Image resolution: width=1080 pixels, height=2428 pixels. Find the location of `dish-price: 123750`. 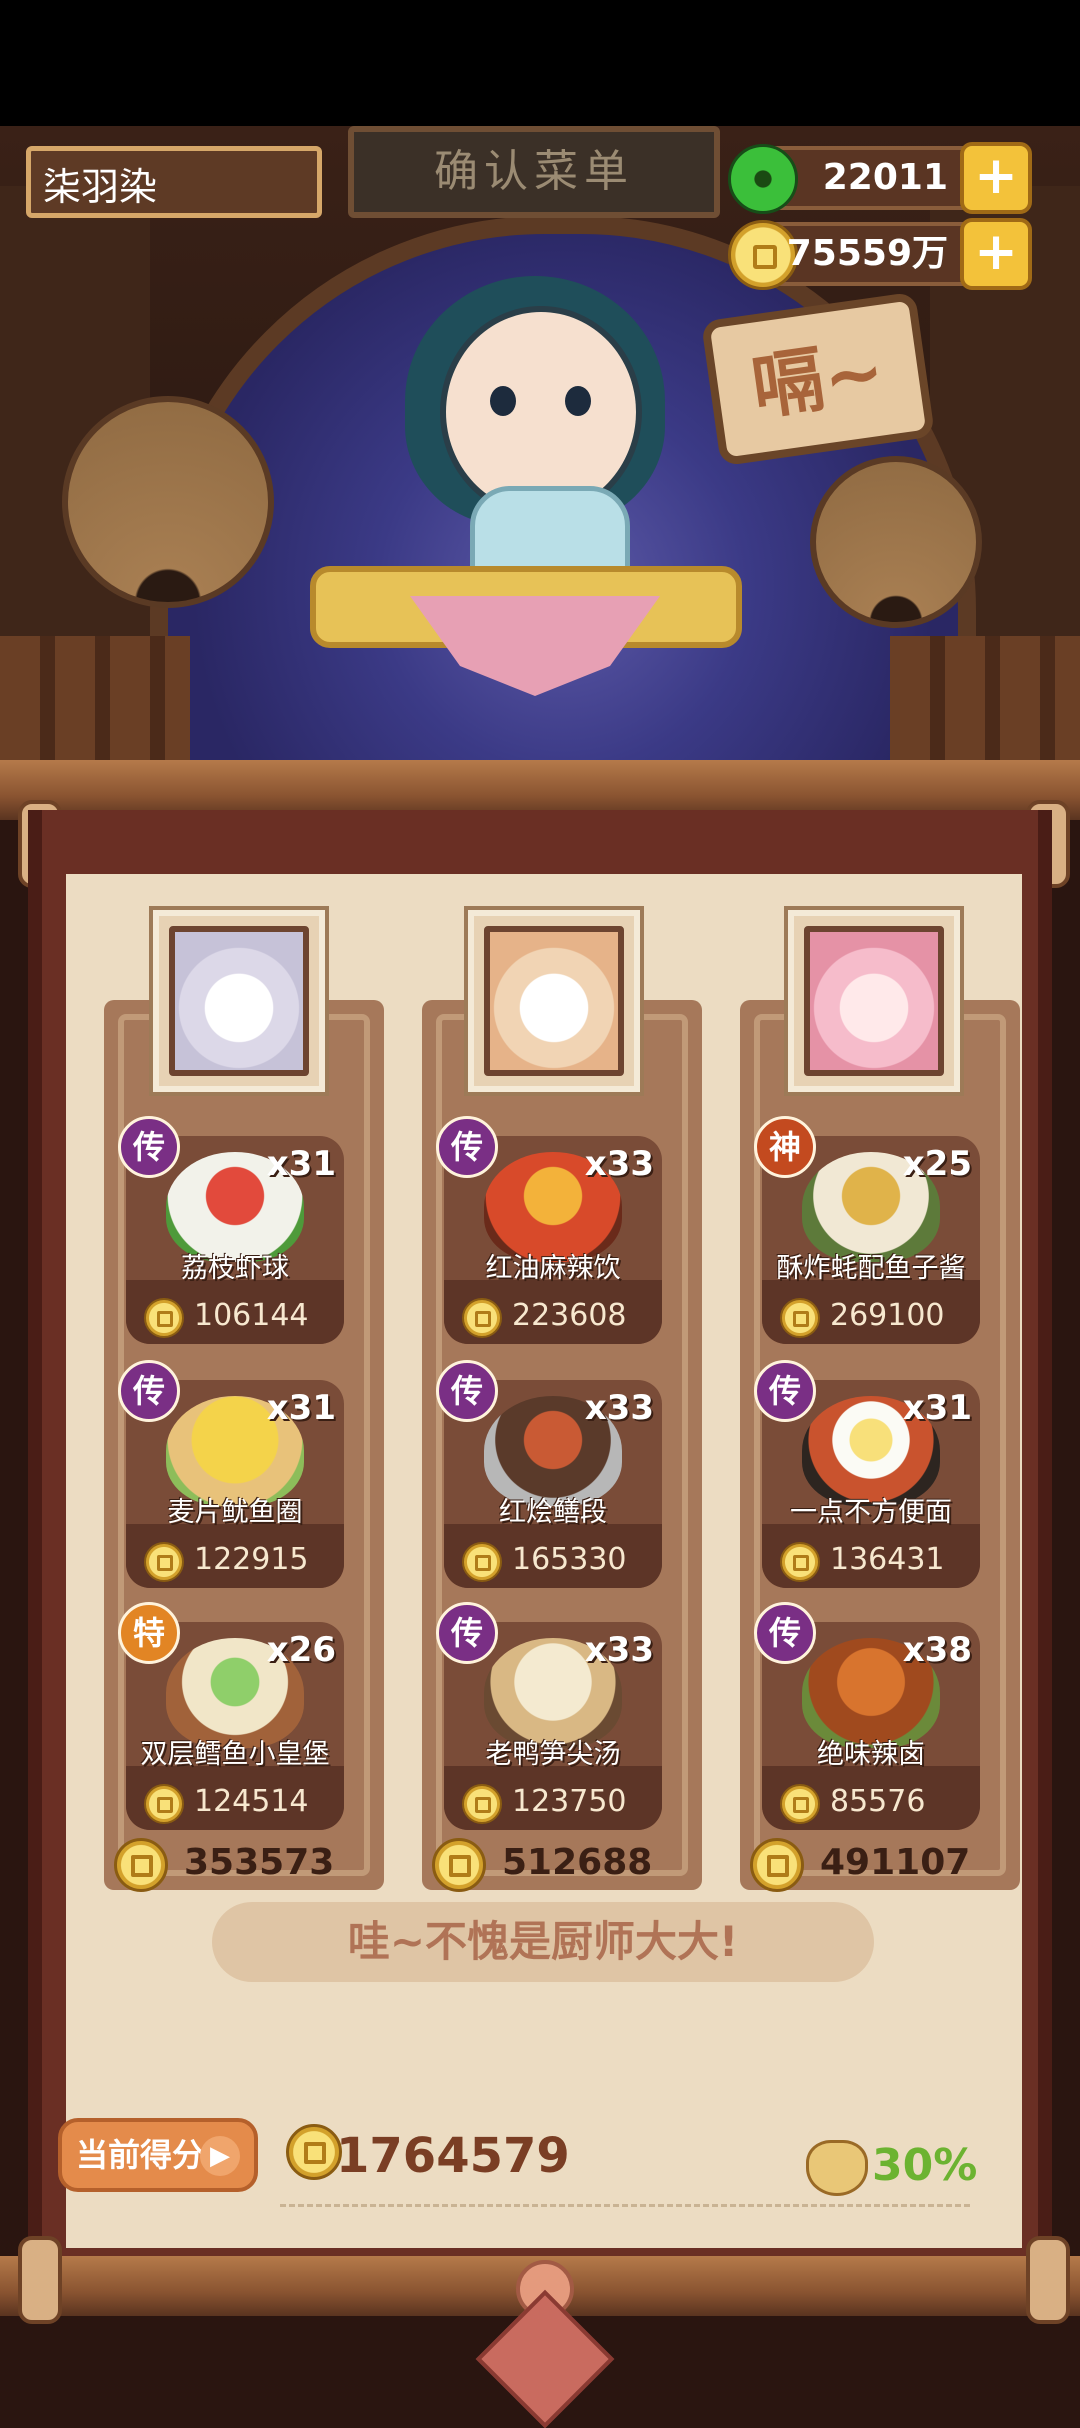

dish-price: 123750 is located at coordinates (557, 1803).